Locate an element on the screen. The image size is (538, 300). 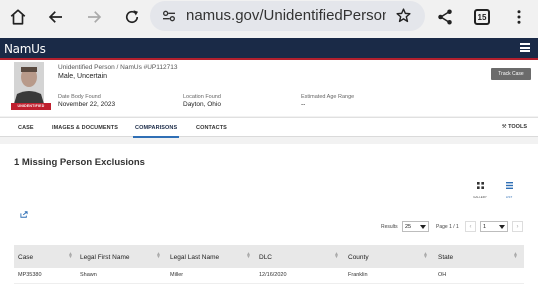
forward-arrow-icon is located at coordinates (94, 17).